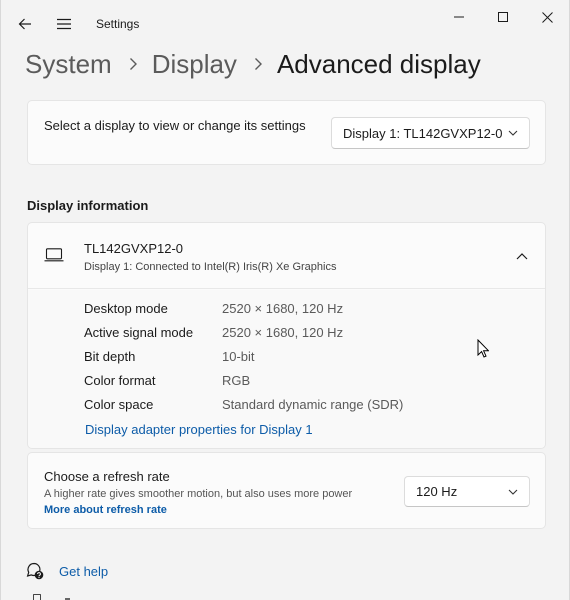 The image size is (570, 600). What do you see at coordinates (68, 64) in the screenshot?
I see `breadcrumb-system: System` at bounding box center [68, 64].